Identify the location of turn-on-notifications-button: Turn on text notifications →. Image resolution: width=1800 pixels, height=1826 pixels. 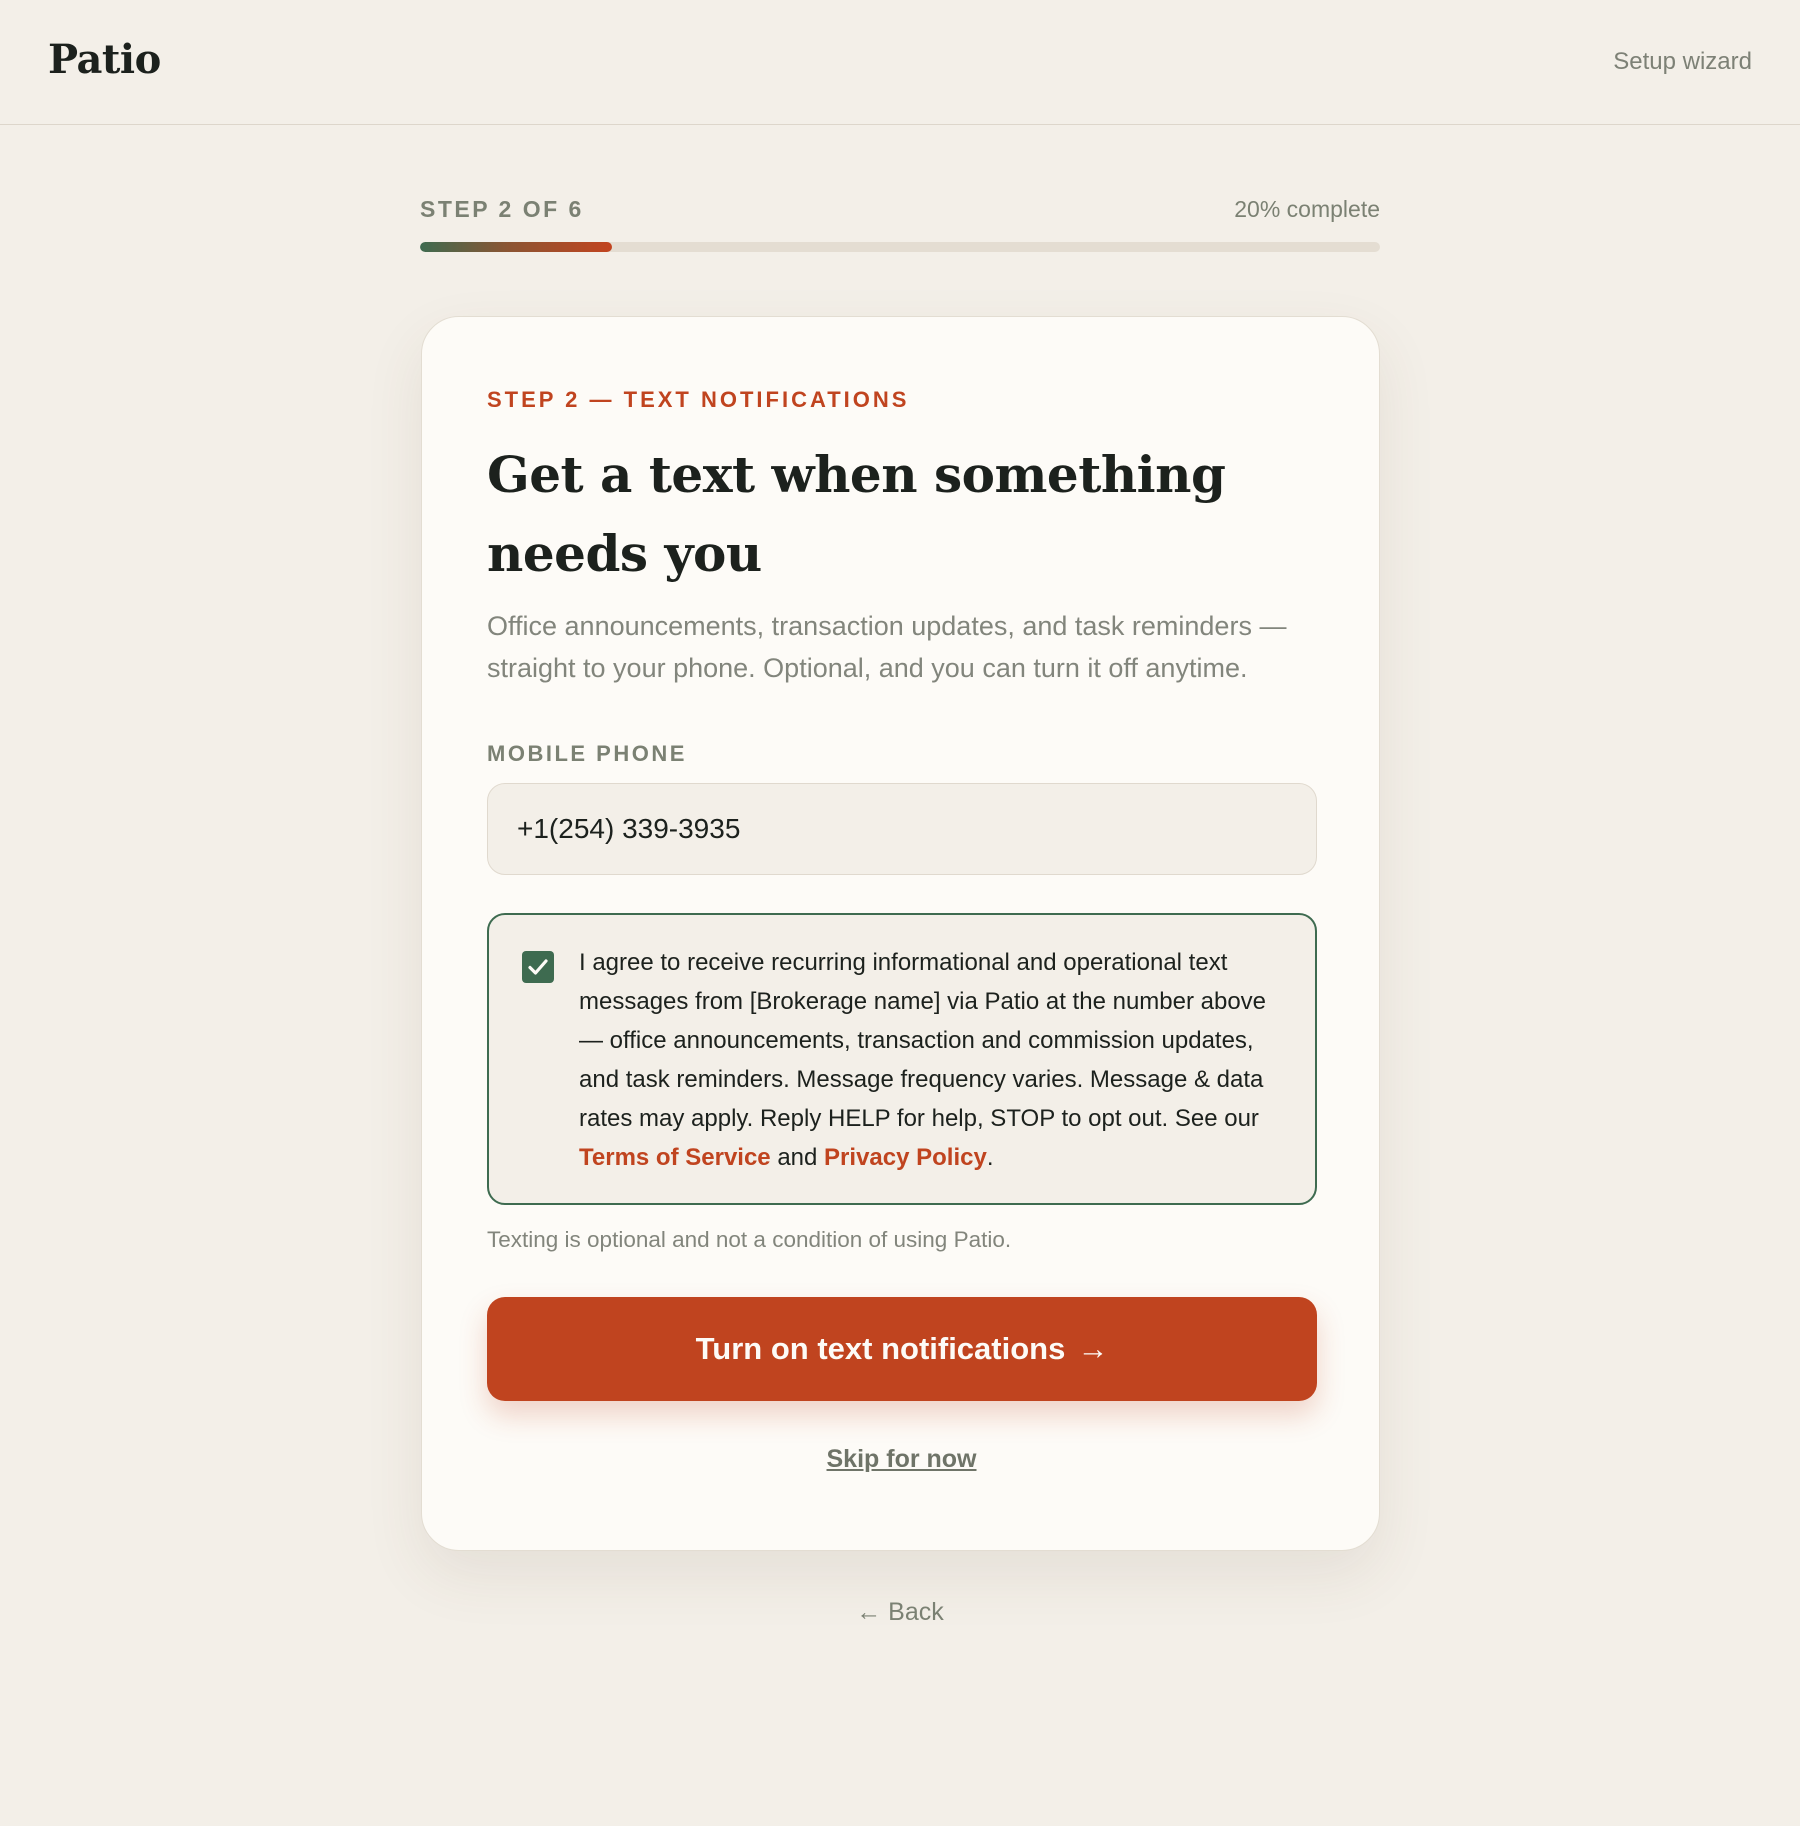
(902, 1349).